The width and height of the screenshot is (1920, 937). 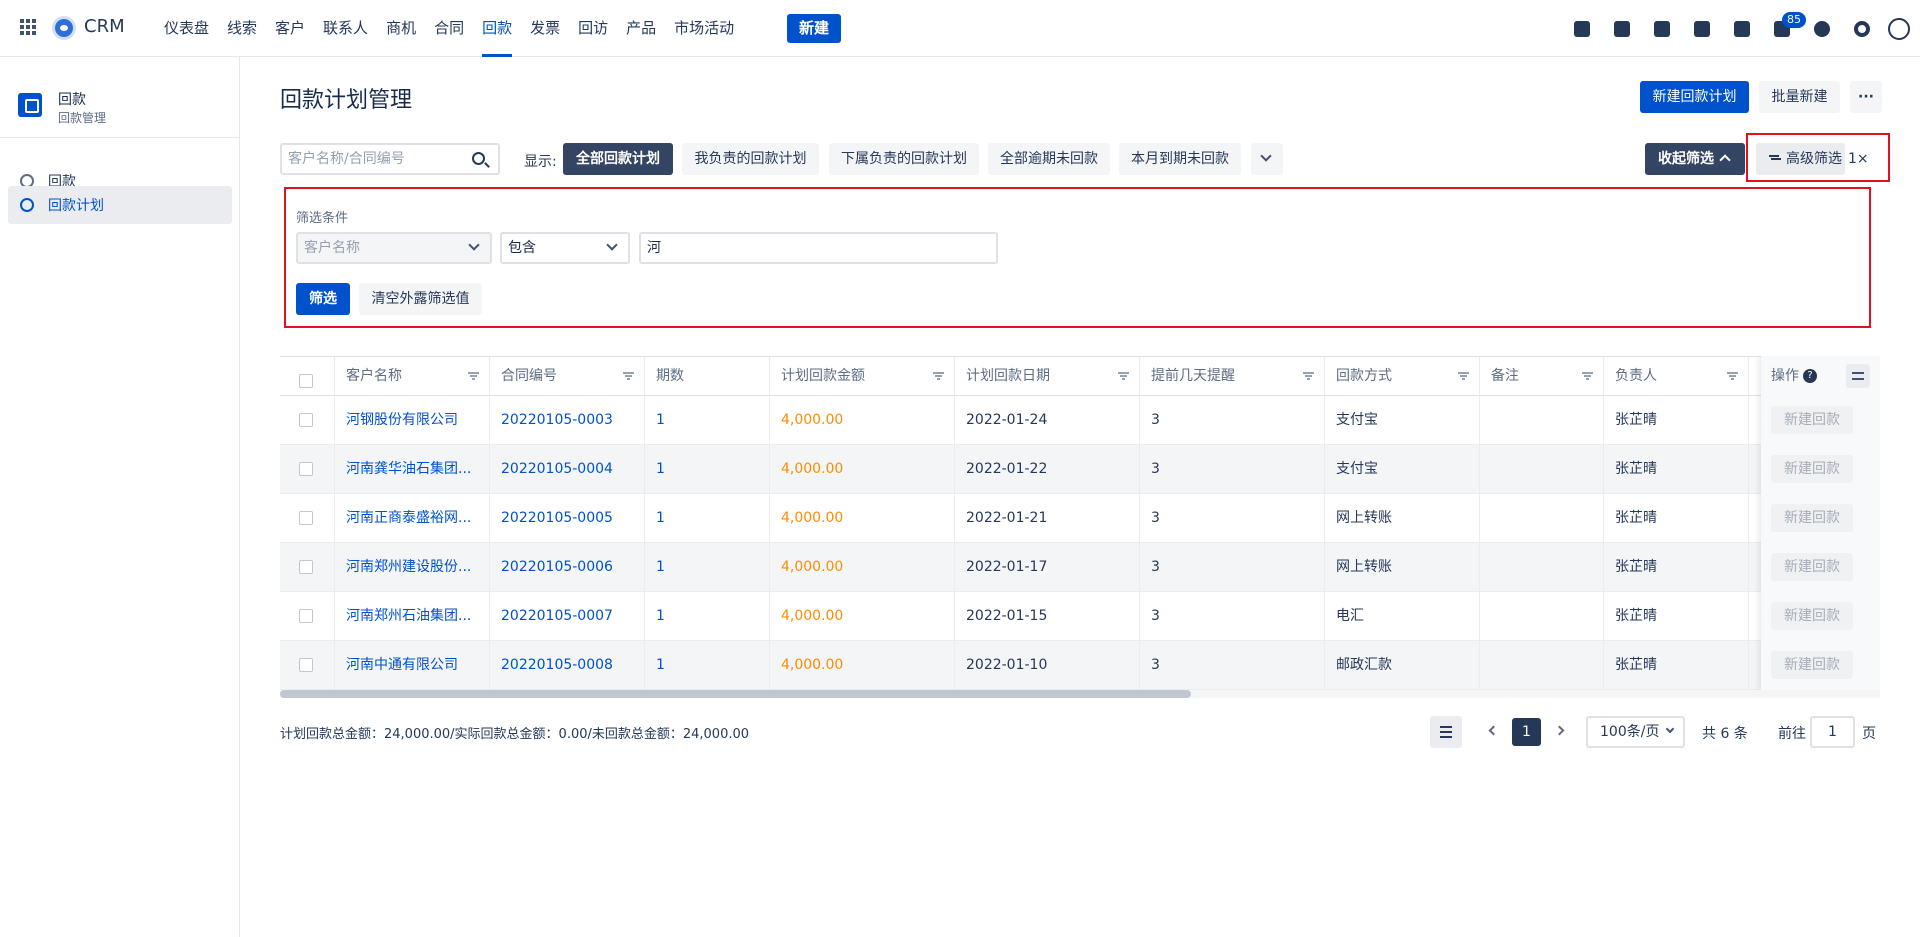 What do you see at coordinates (545, 28) in the screenshot?
I see `nav-item-invoices: 发票` at bounding box center [545, 28].